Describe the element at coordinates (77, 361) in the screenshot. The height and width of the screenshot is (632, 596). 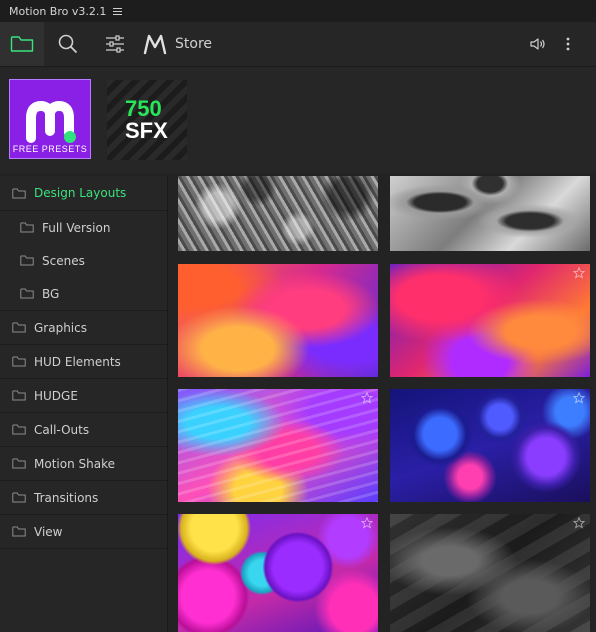
I see `sidebar-item-label: HUD Elements` at that location.